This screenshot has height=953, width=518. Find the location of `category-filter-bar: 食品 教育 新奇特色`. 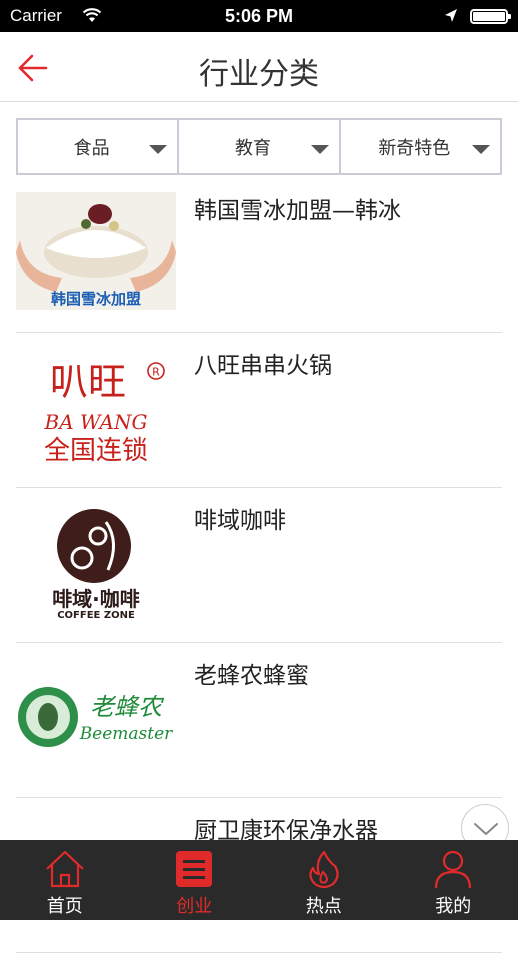

category-filter-bar: 食品 教育 新奇特色 is located at coordinates (259, 146).